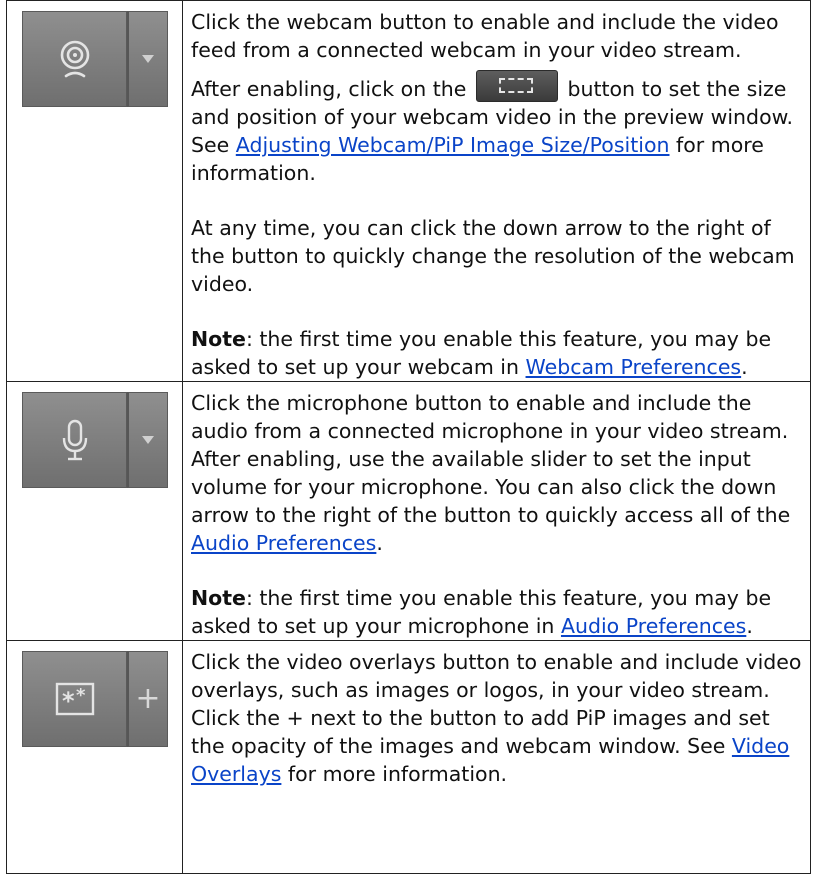  I want to click on microphone-dropdown-button, so click(147, 440).